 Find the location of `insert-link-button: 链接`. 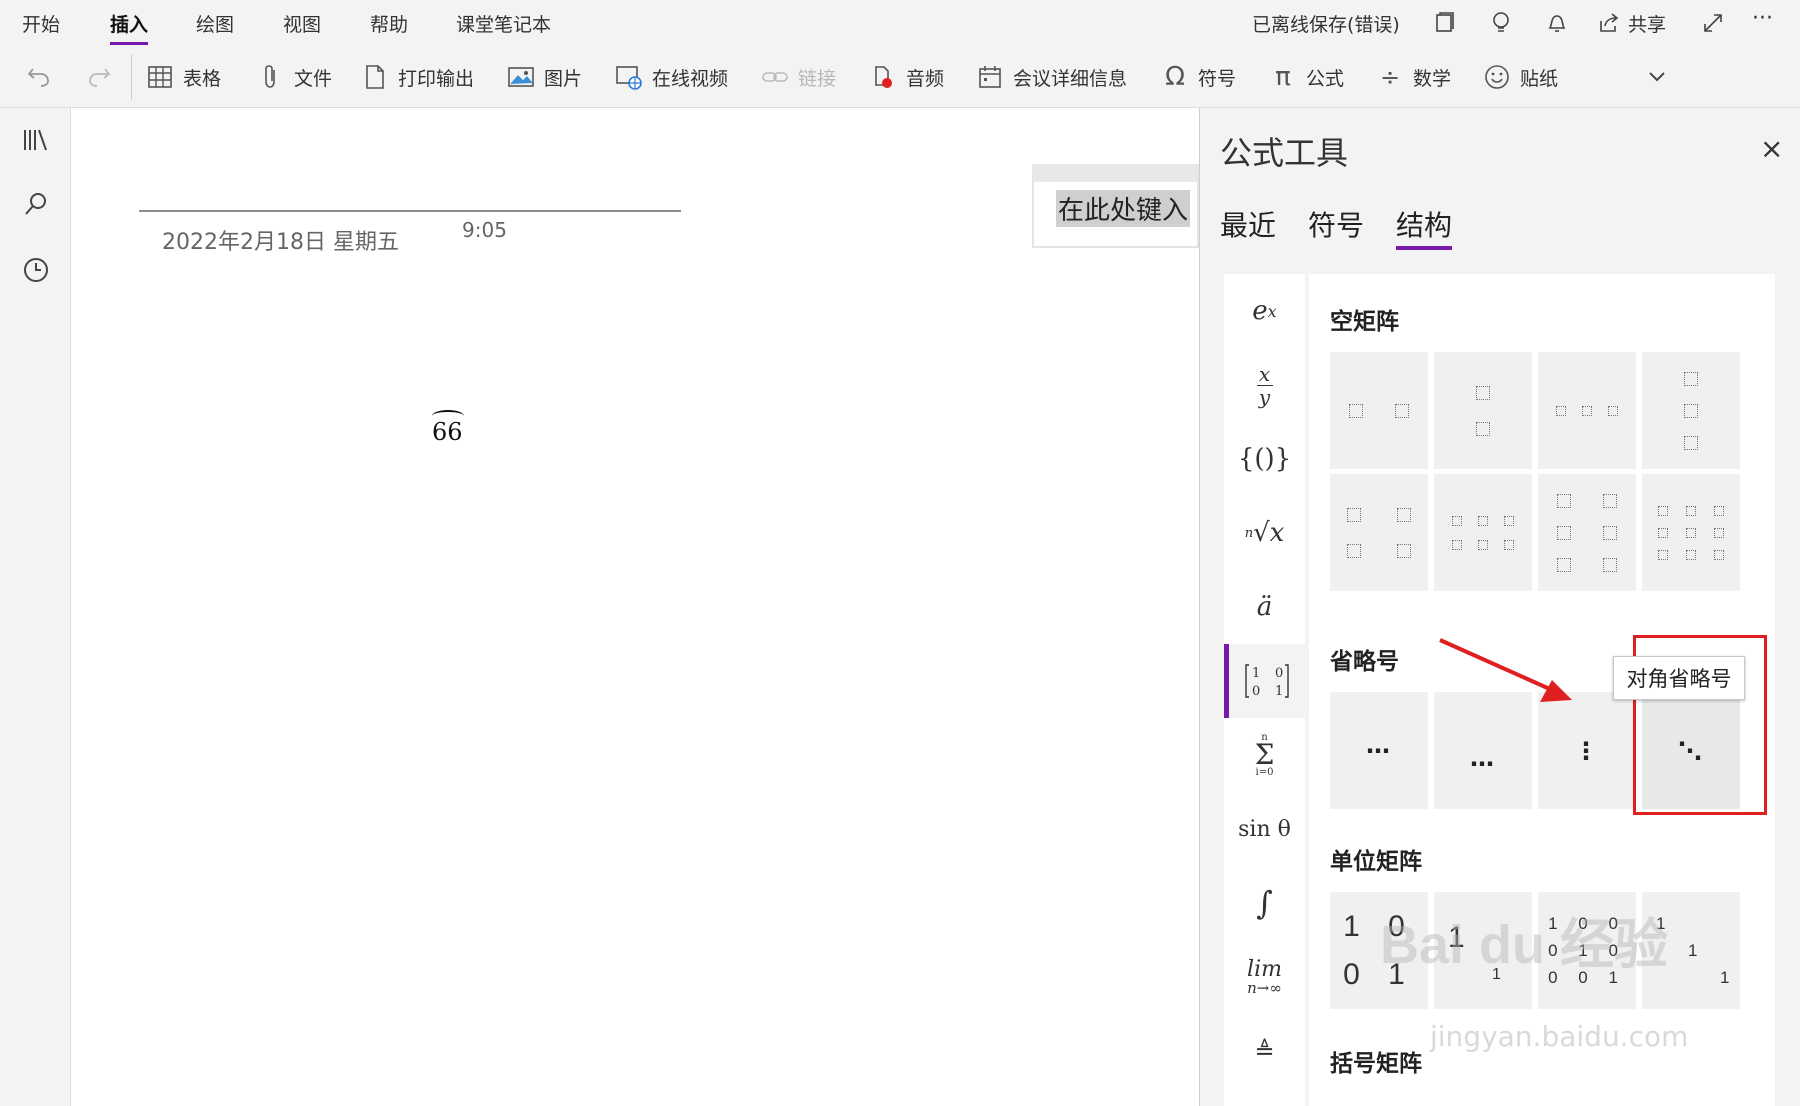

insert-link-button: 链接 is located at coordinates (798, 77).